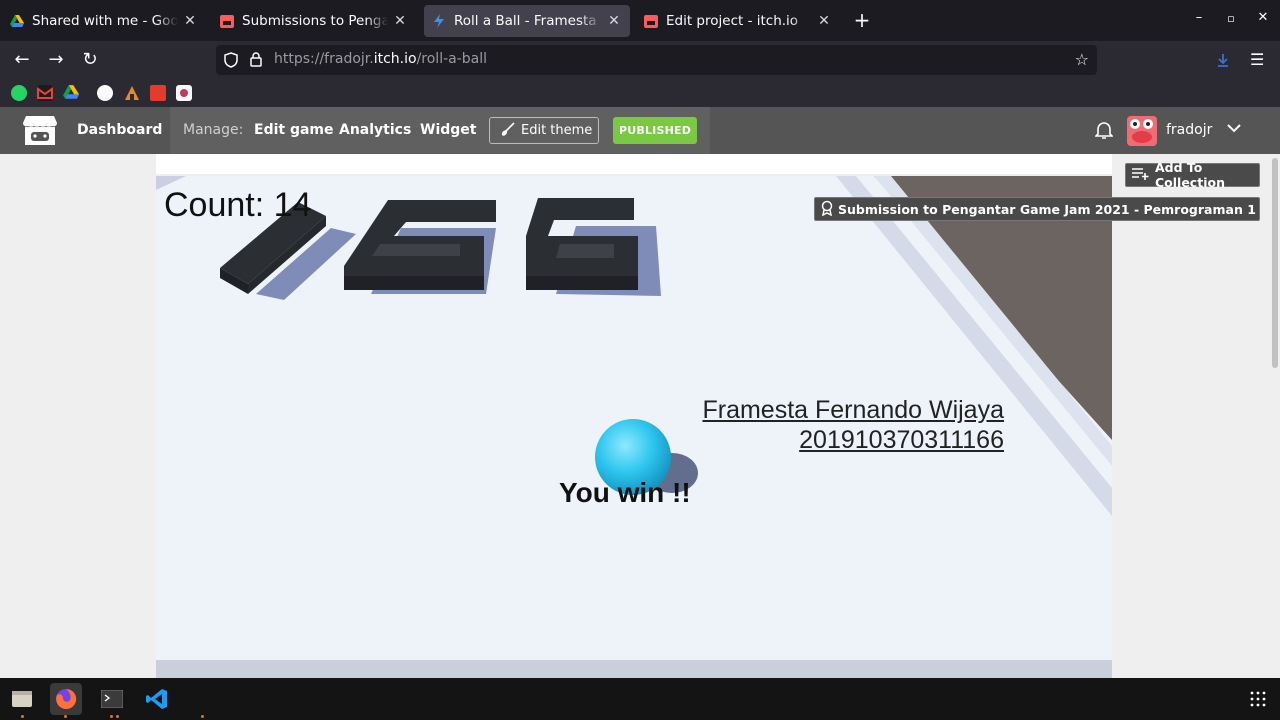 The image size is (1280, 720). I want to click on username: fradojr, so click(1189, 130).